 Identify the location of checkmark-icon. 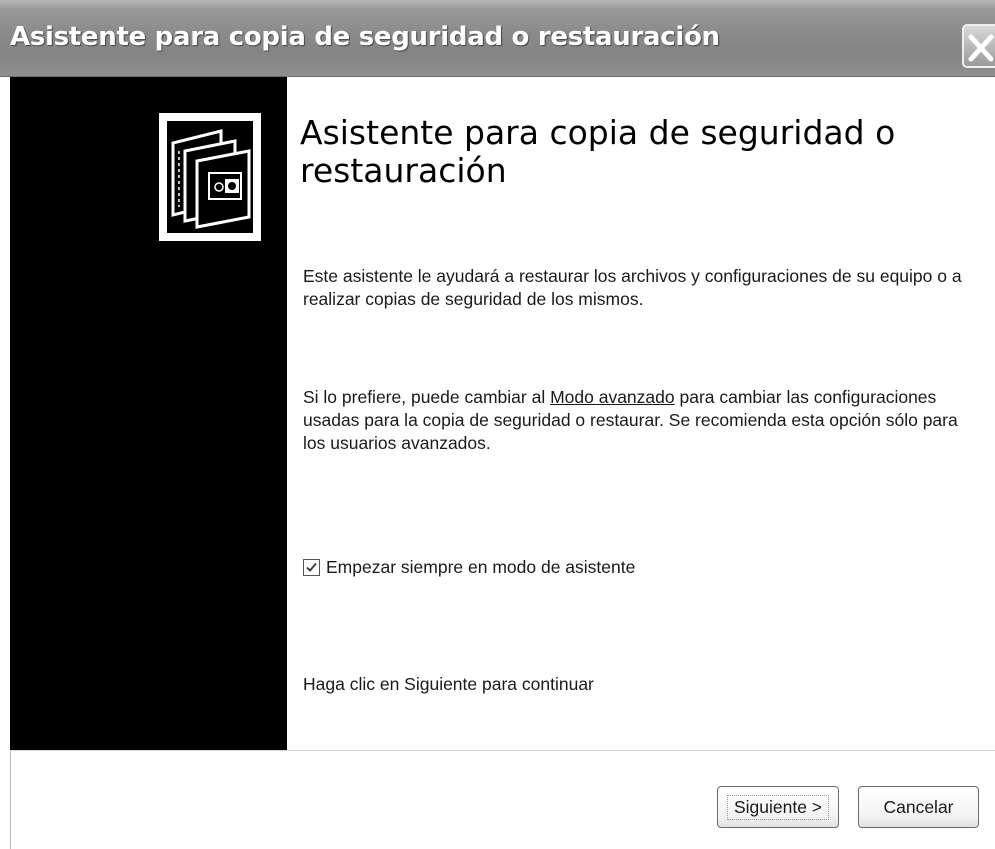
(311, 567).